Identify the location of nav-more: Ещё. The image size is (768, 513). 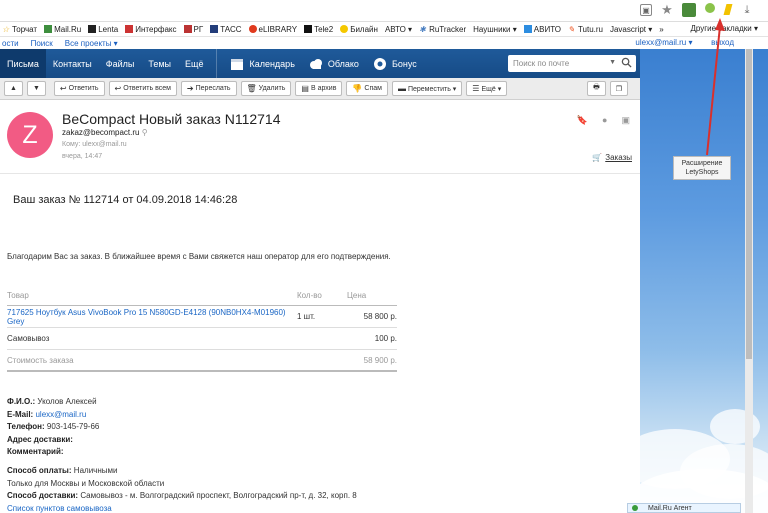
(194, 63).